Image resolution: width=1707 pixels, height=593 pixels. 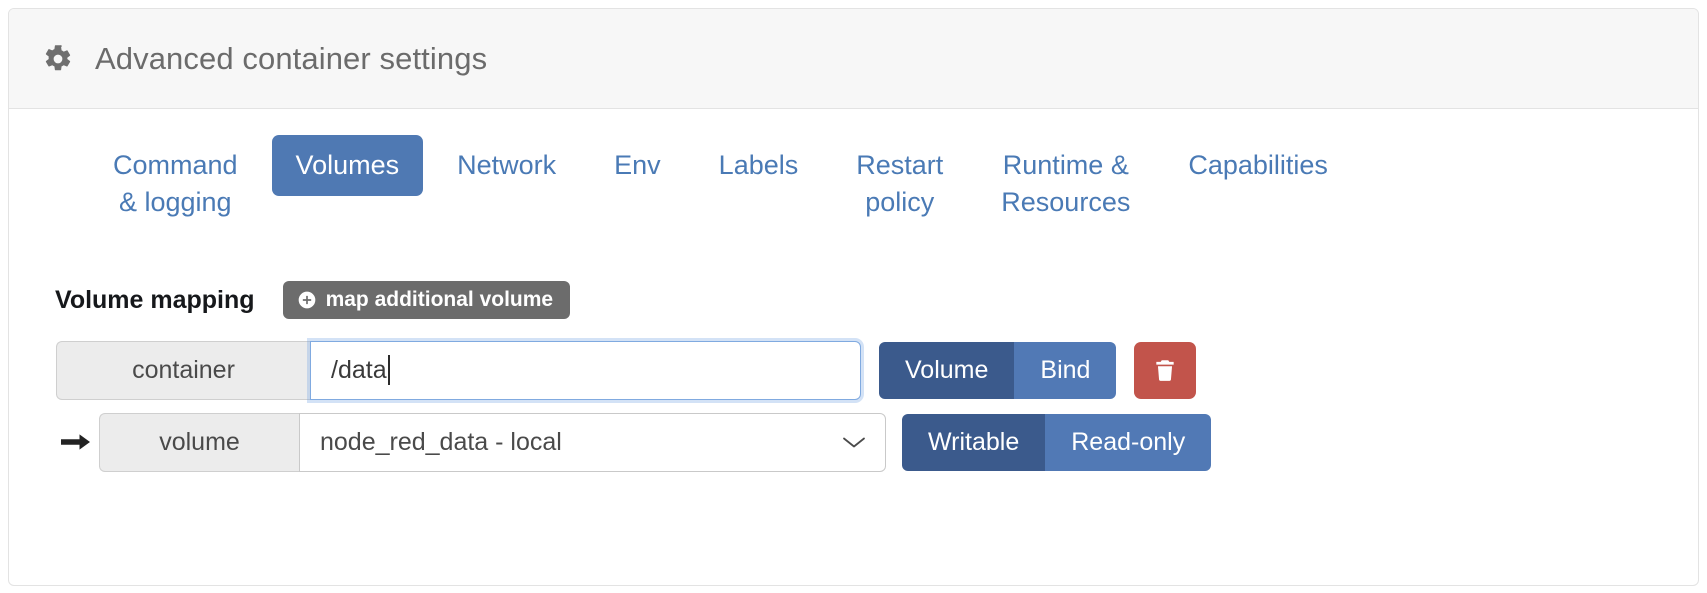 I want to click on tab-network: Network, so click(x=506, y=165).